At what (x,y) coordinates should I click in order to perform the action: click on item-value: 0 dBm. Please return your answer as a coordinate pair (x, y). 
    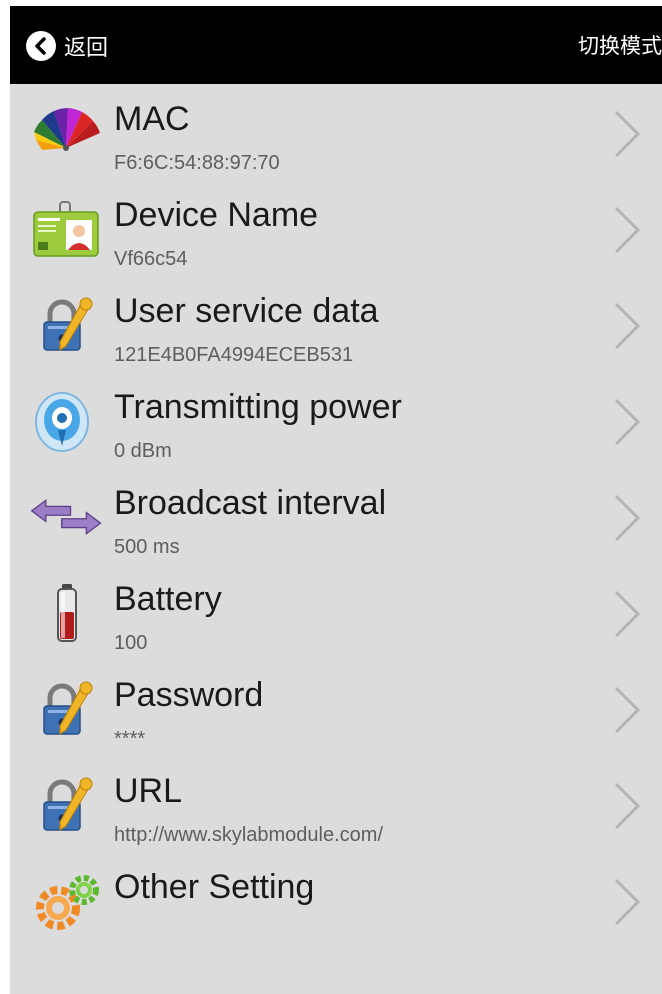
    Looking at the image, I should click on (143, 451).